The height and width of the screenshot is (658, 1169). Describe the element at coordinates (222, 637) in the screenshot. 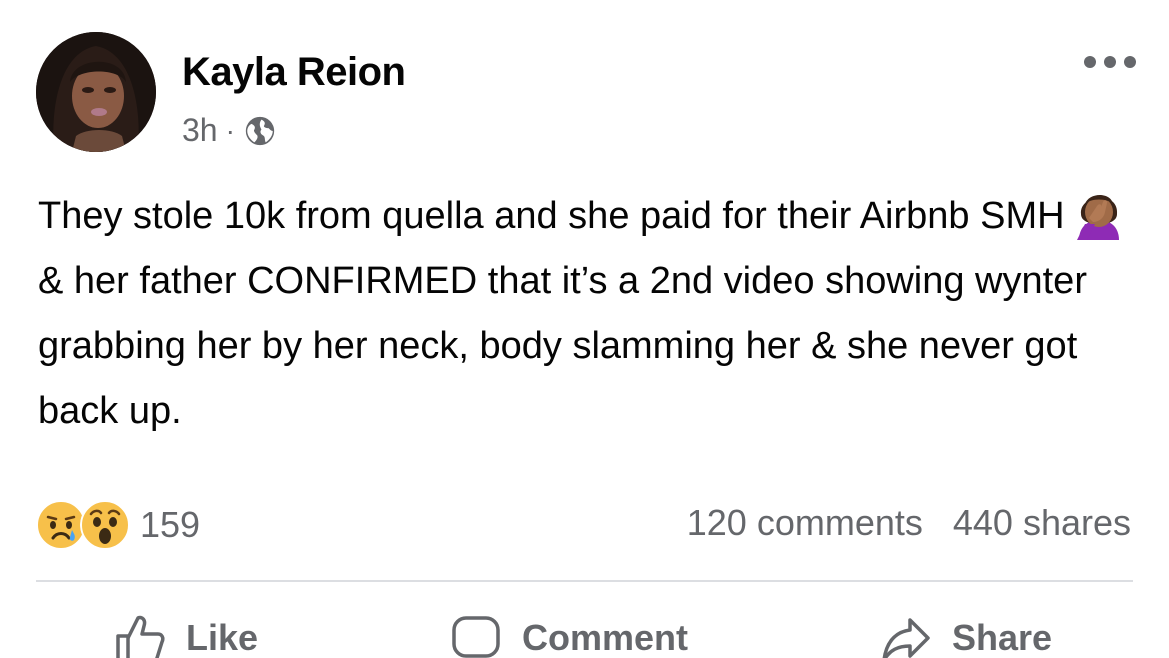

I see `like-label: Like` at that location.